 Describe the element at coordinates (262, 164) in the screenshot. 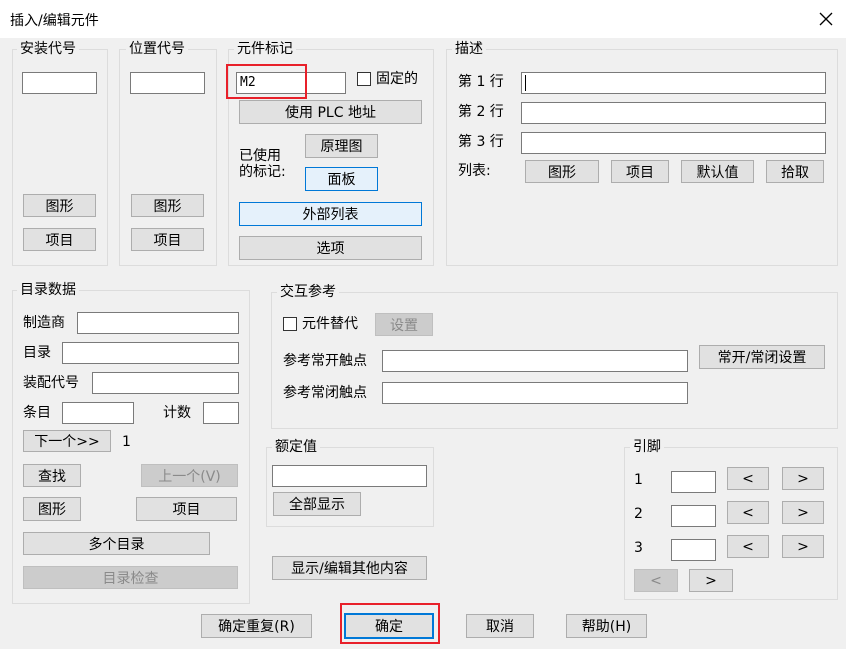

I see `used-tags-label: 已使用 的标记:` at that location.